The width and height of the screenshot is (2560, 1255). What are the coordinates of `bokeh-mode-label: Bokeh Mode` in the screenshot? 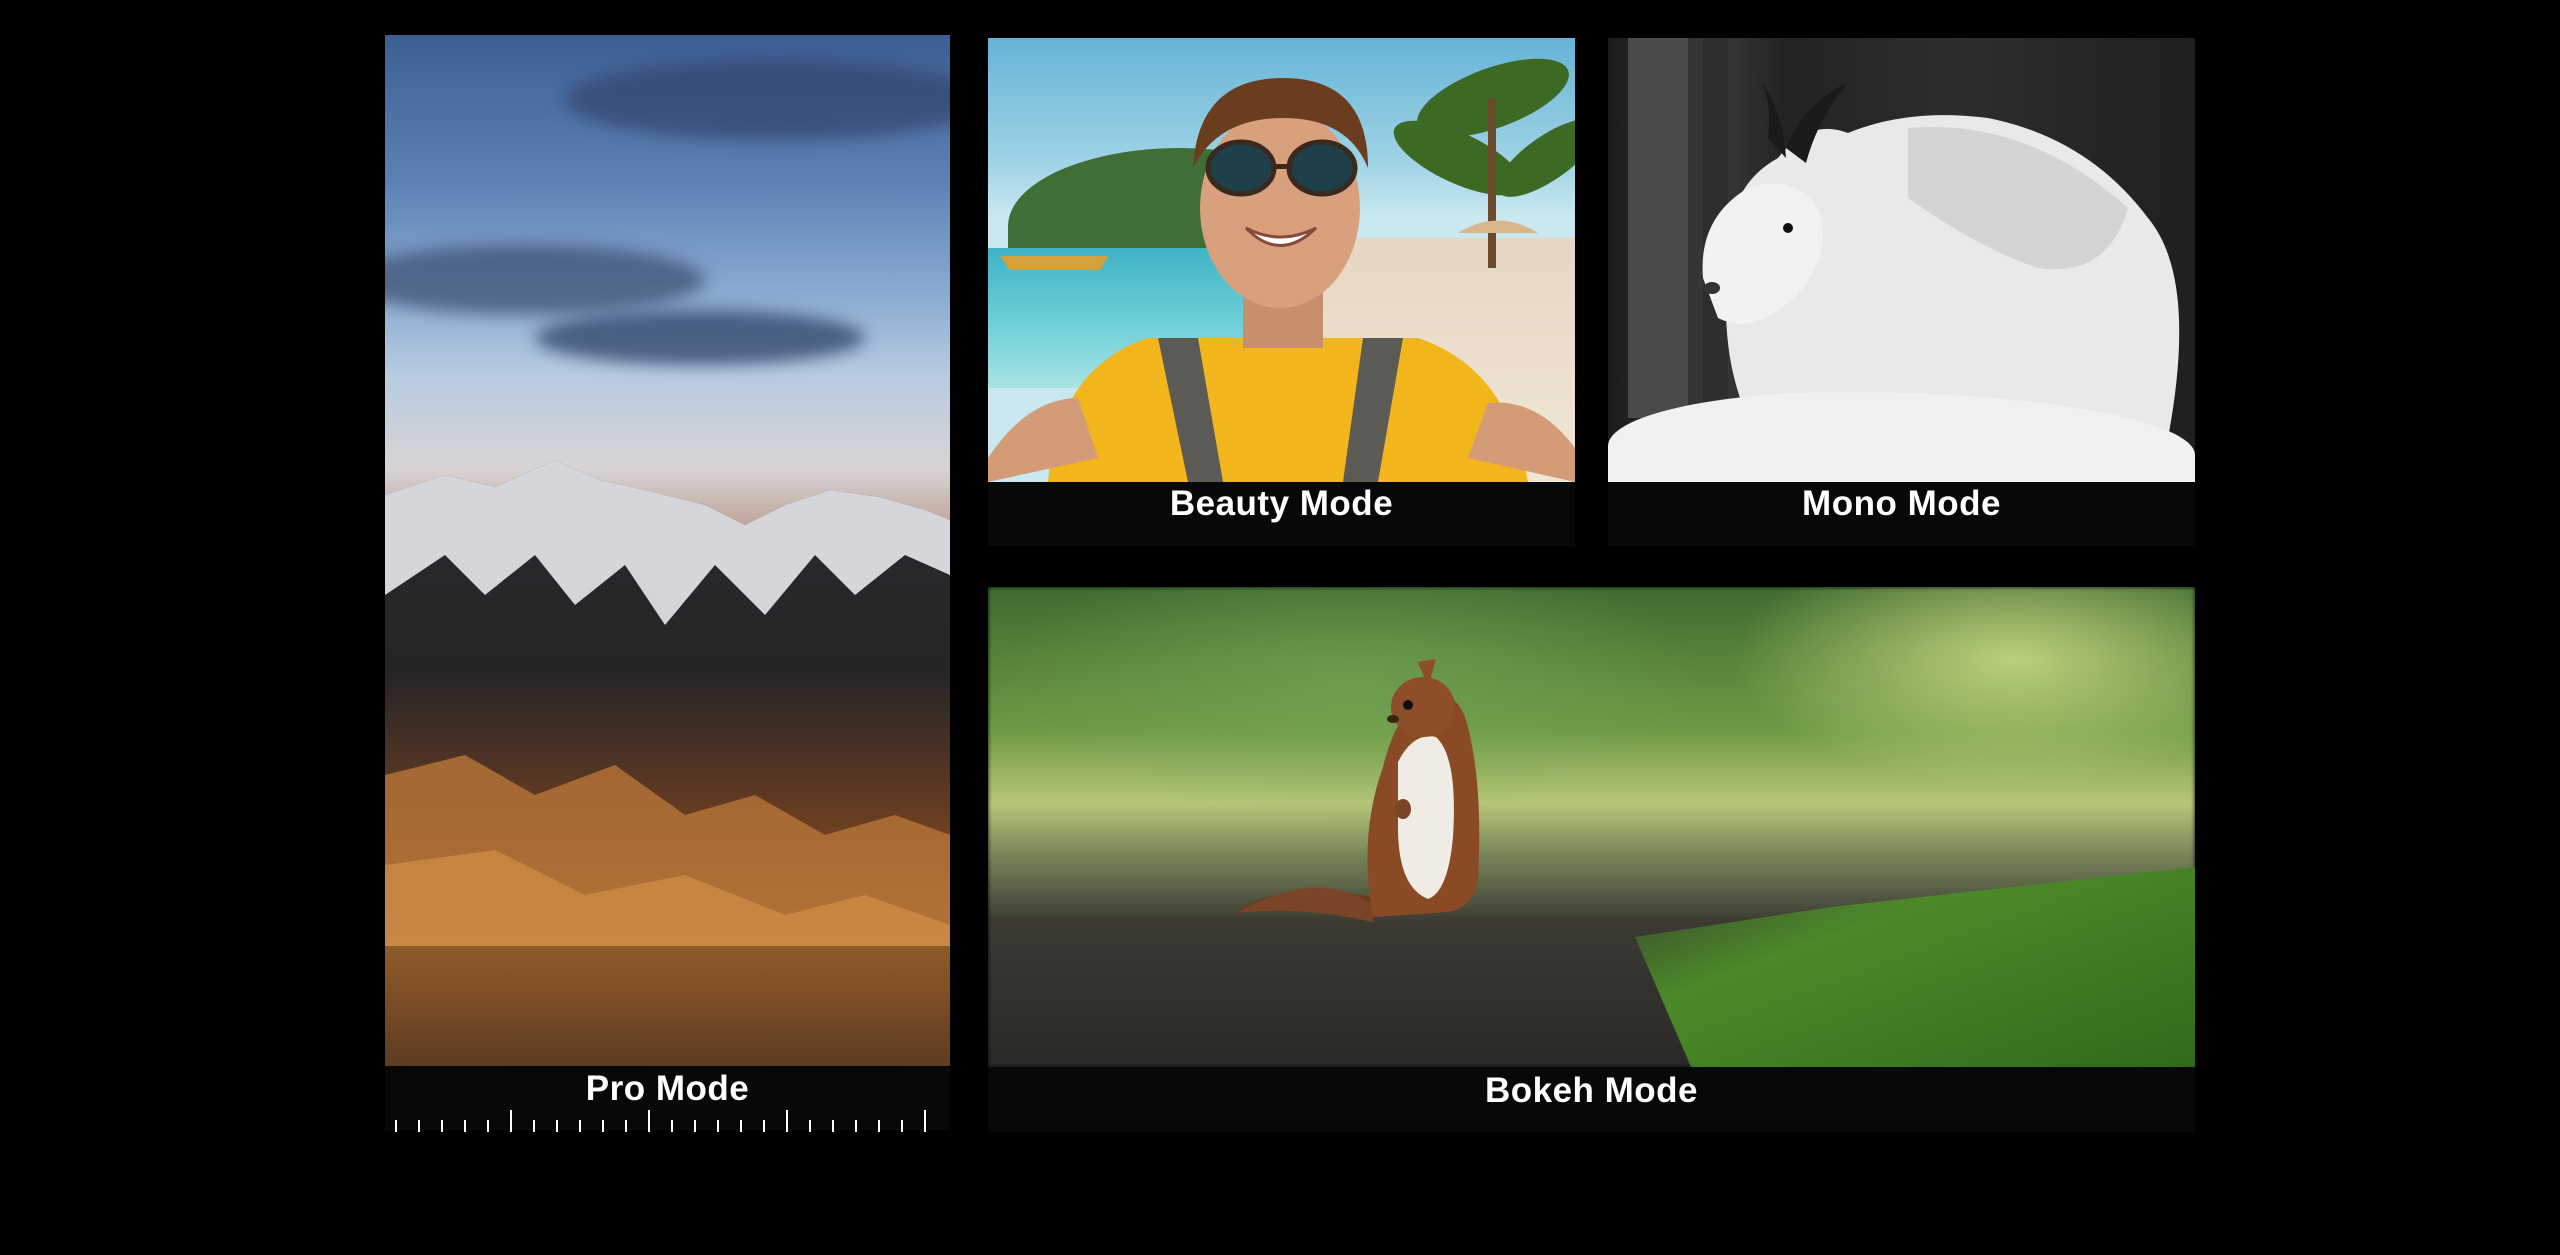 It's located at (1591, 1090).